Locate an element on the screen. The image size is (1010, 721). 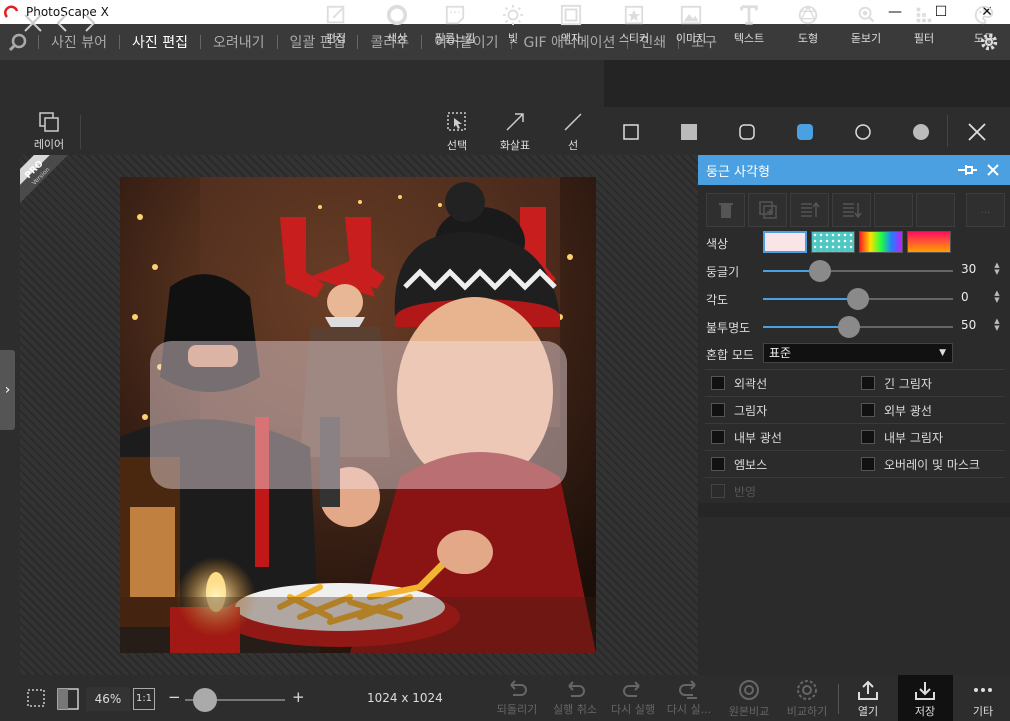
menu-photo-viewer: 사진 뷰어 is located at coordinates (79, 42).